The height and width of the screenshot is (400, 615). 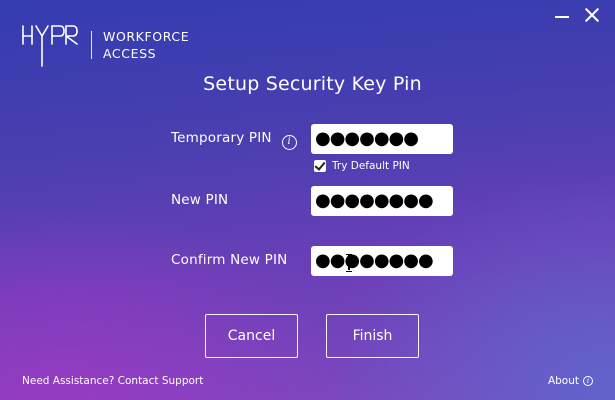 I want to click on try-default-pin-label: Try Default PIN, so click(x=371, y=166).